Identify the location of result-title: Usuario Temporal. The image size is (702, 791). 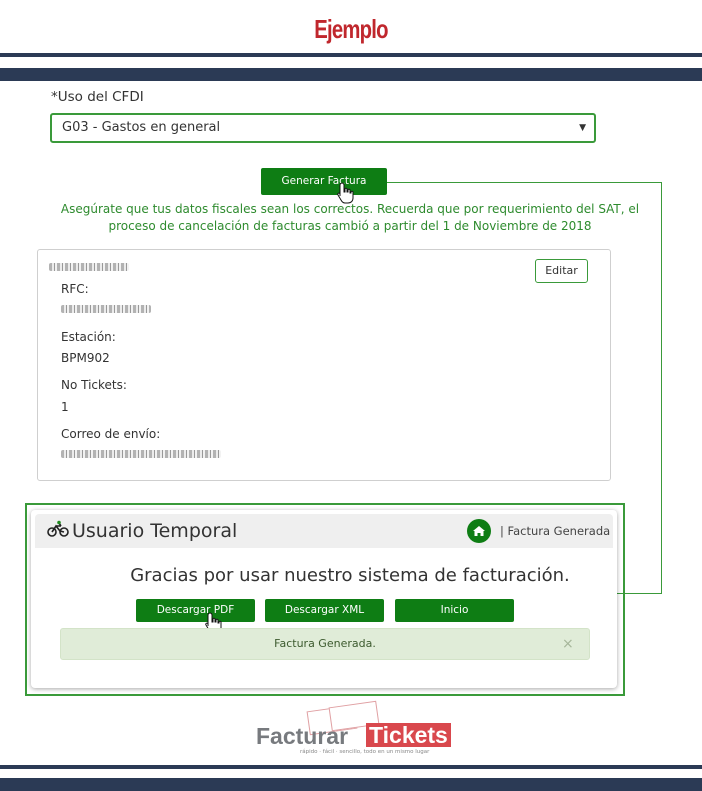
(155, 531).